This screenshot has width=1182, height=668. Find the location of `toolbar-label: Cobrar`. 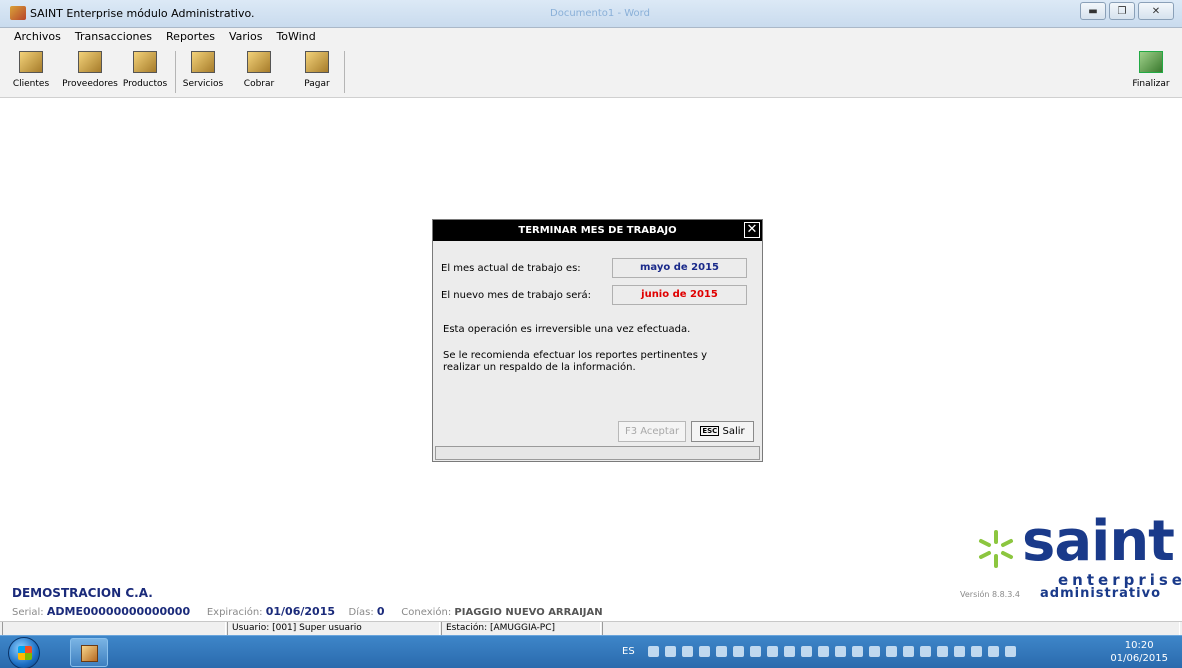

toolbar-label: Cobrar is located at coordinates (259, 84).